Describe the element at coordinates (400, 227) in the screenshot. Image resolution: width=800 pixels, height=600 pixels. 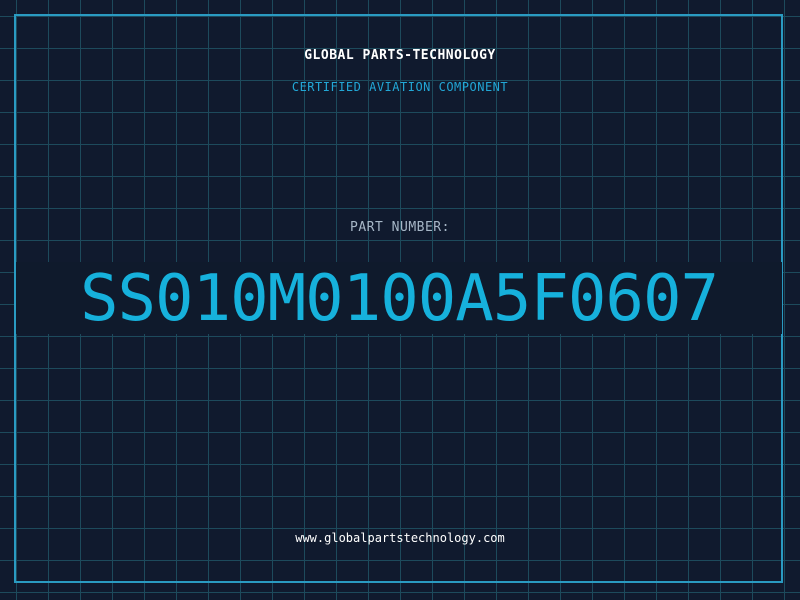
I see `part-number-label: PART NUMBER:` at that location.